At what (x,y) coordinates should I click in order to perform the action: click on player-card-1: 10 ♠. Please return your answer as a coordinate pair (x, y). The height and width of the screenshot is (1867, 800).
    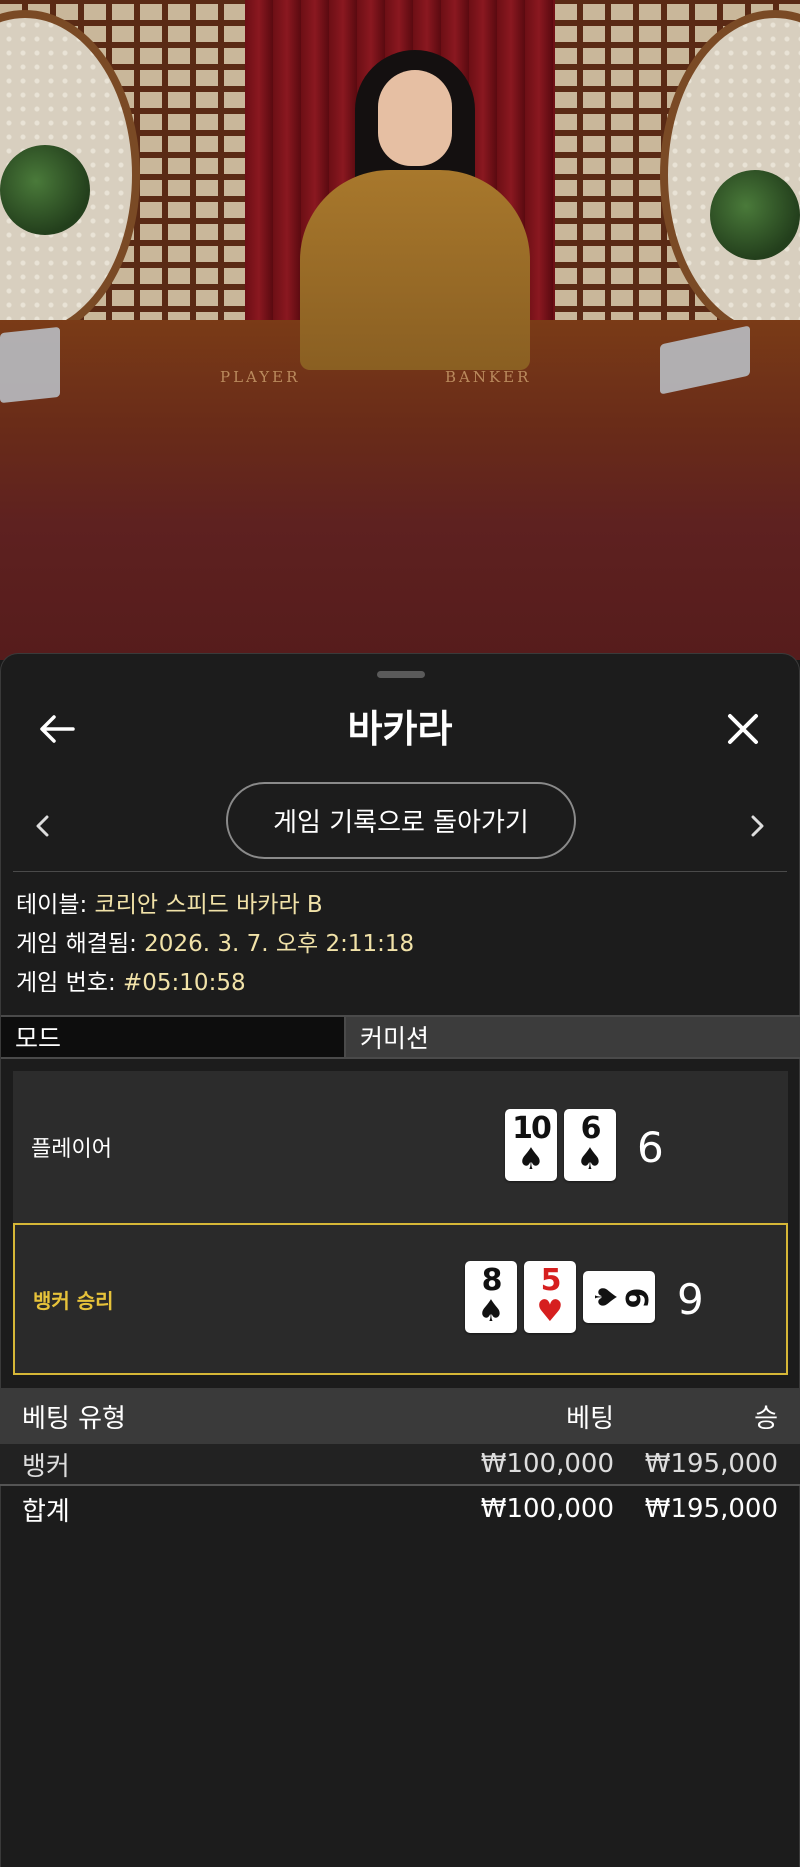
    Looking at the image, I should click on (531, 1145).